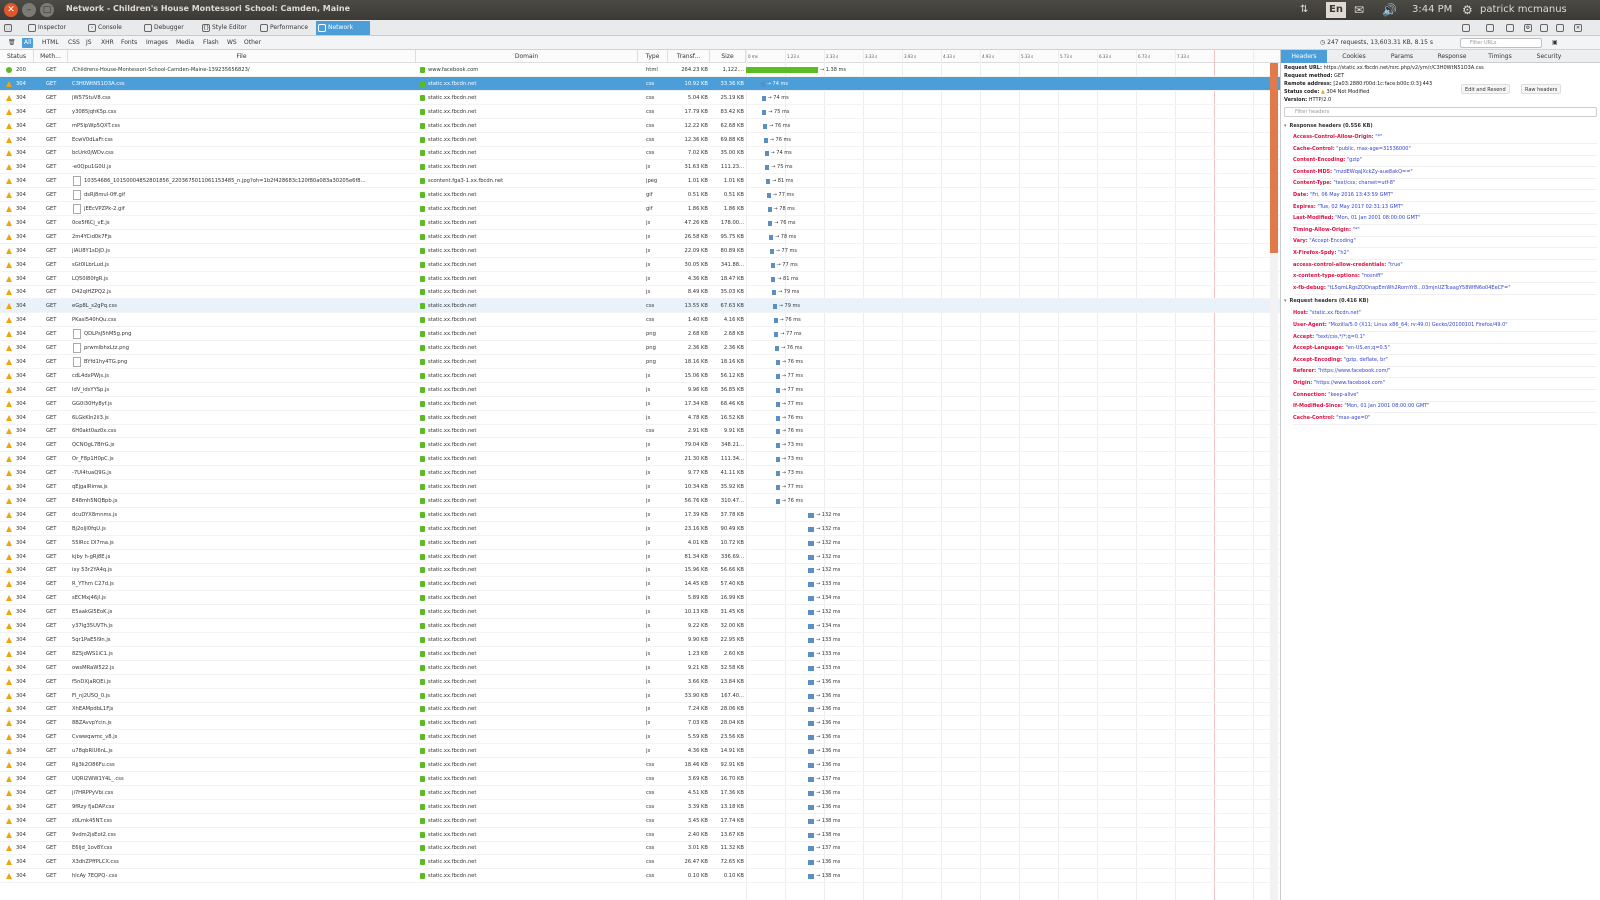 The height and width of the screenshot is (900, 1600). What do you see at coordinates (47, 10) in the screenshot?
I see `maximize-window-button: □` at bounding box center [47, 10].